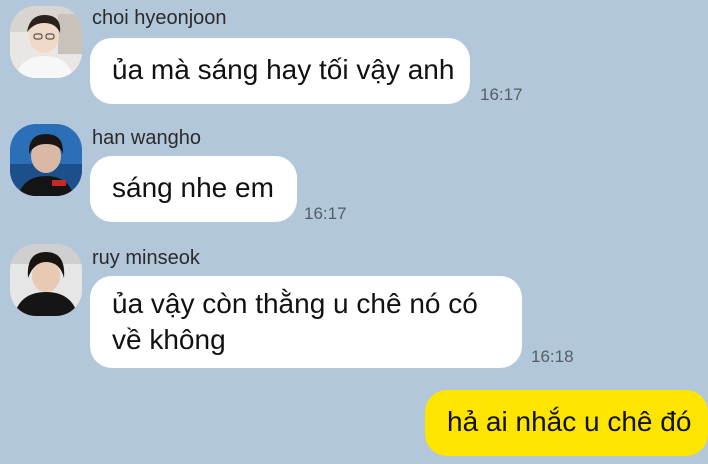 The height and width of the screenshot is (464, 708). I want to click on my-message-bubble: hả ai nhắc u chê đó, so click(566, 423).